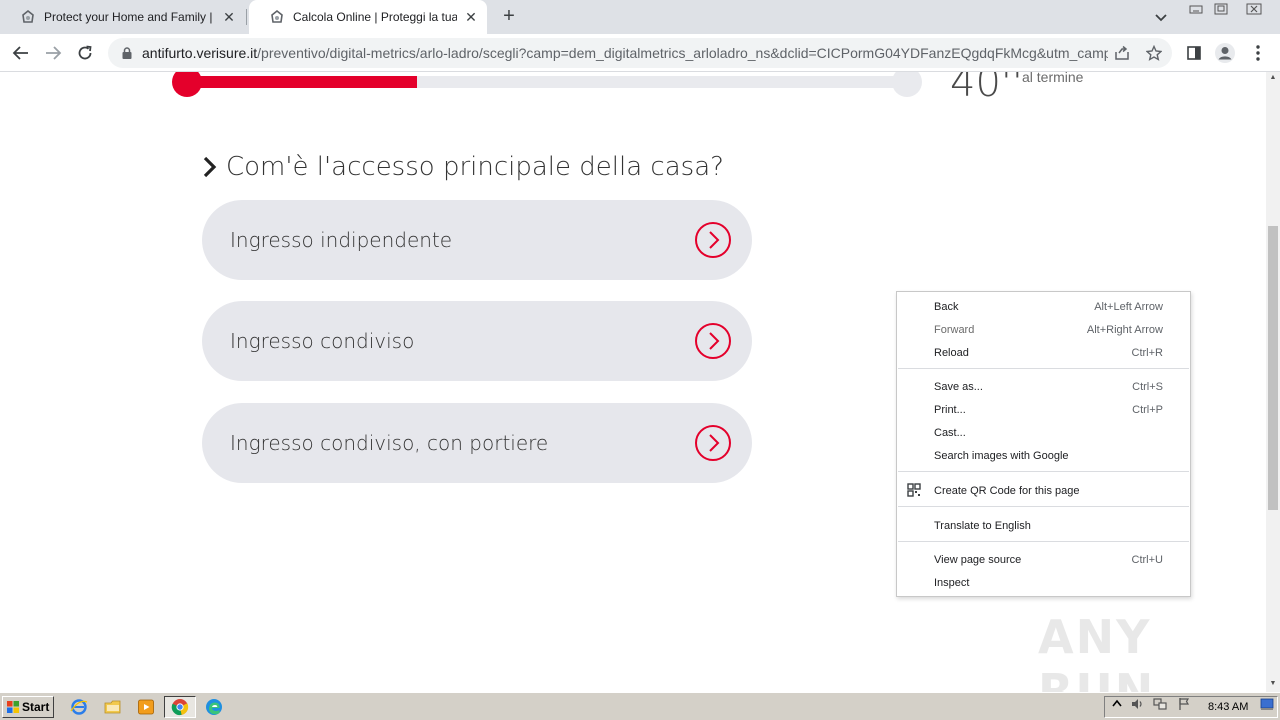 The height and width of the screenshot is (720, 1280). Describe the element at coordinates (13, 707) in the screenshot. I see `windows-logo-icon` at that location.